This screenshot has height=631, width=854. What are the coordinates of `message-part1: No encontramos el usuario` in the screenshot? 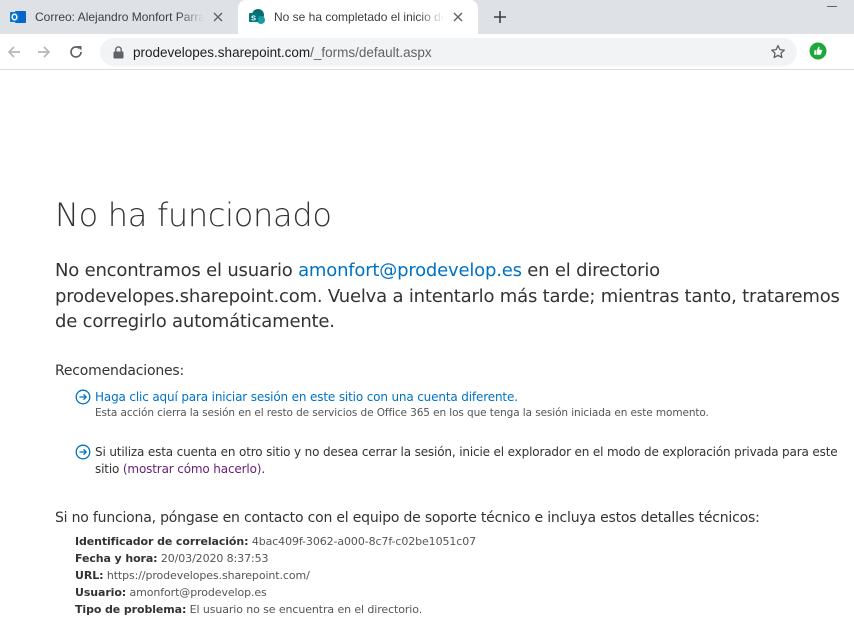 It's located at (177, 270).